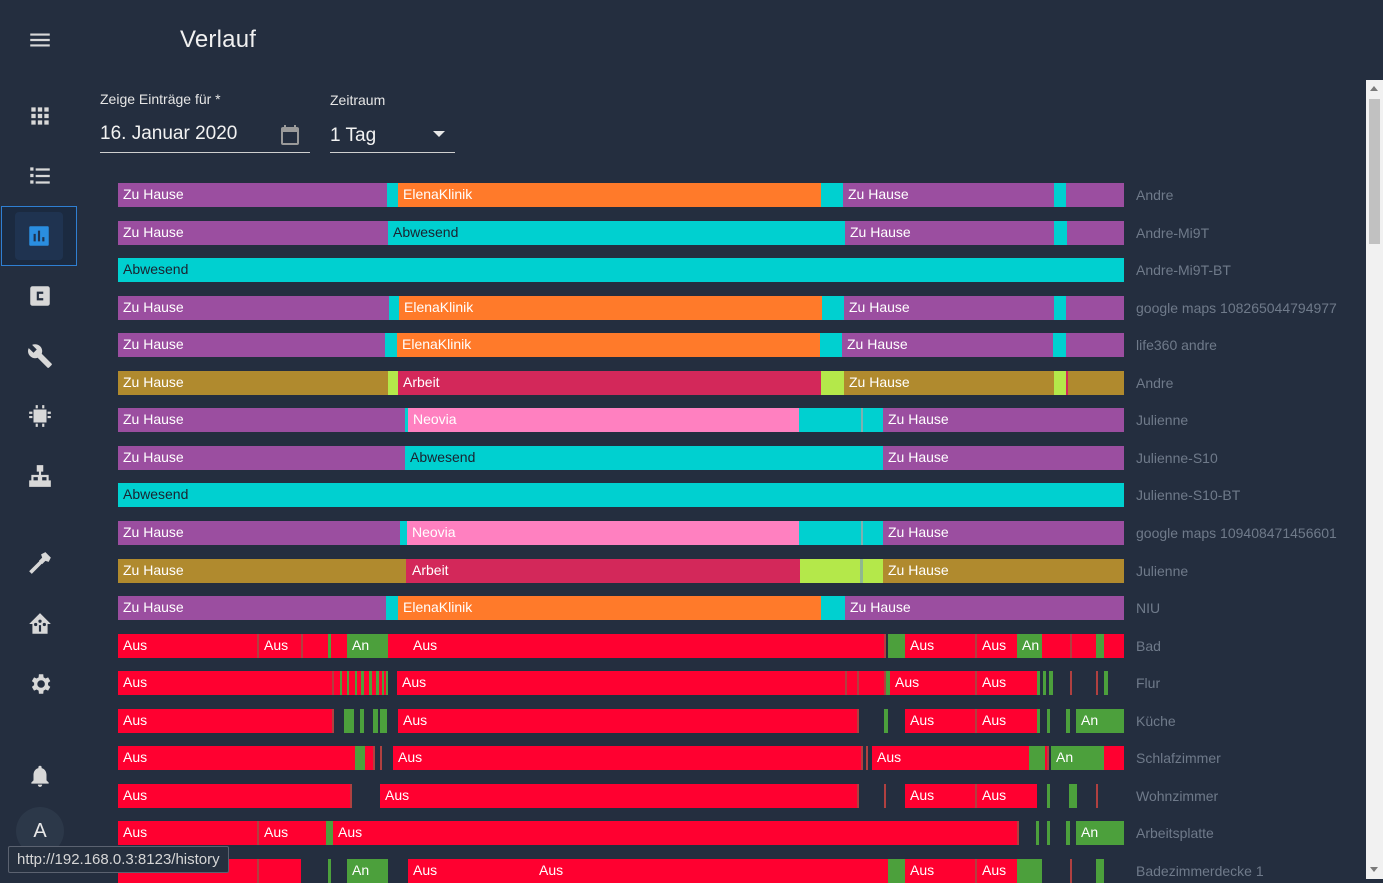 Image resolution: width=1383 pixels, height=883 pixels. Describe the element at coordinates (1374, 869) in the screenshot. I see `scroll-down-arrow-icon` at that location.